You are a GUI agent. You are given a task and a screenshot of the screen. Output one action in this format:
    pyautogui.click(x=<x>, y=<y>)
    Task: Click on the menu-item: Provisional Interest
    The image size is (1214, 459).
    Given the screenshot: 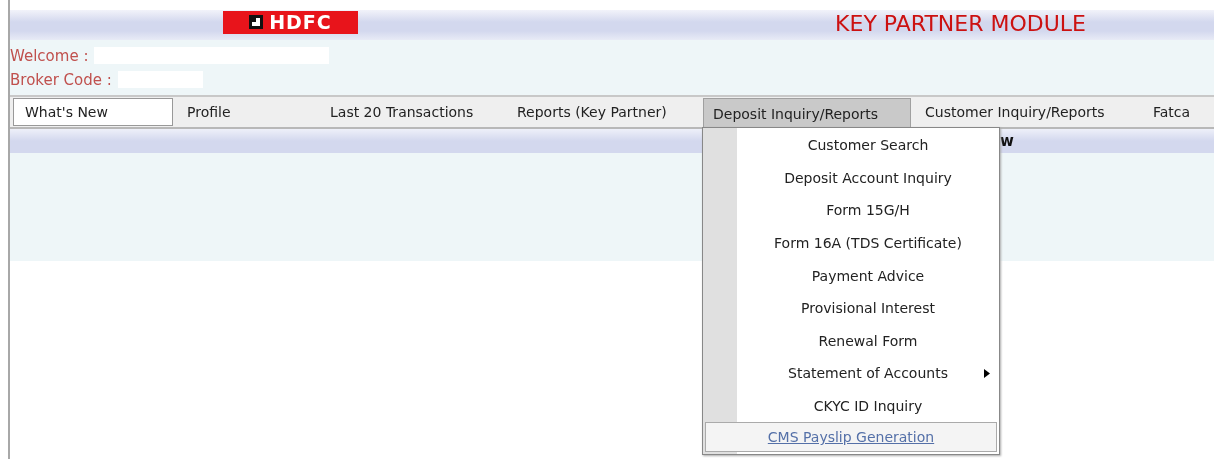 What is the action you would take?
    pyautogui.click(x=851, y=308)
    